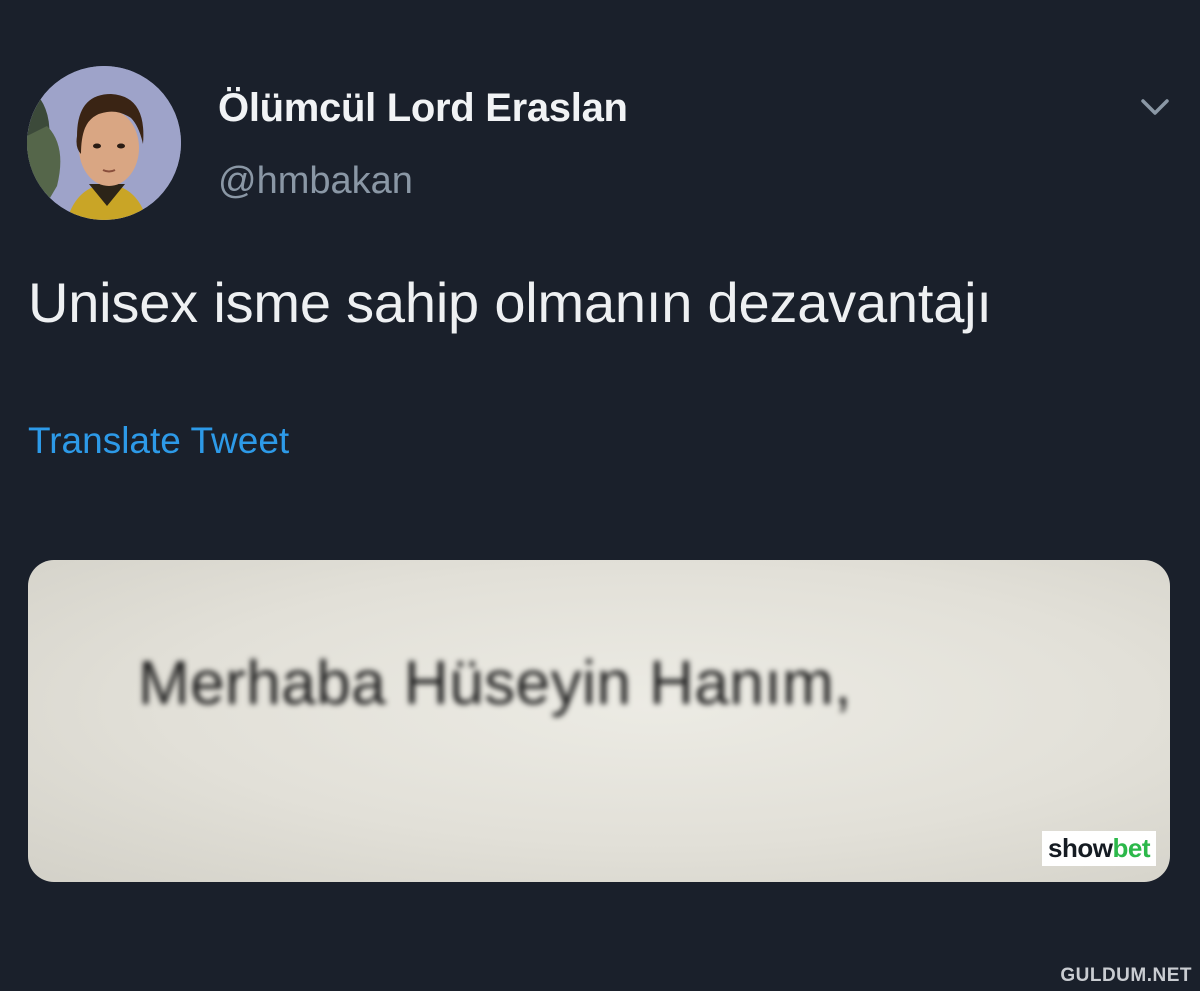  I want to click on site-watermark: GULDUM.NET, so click(1126, 975).